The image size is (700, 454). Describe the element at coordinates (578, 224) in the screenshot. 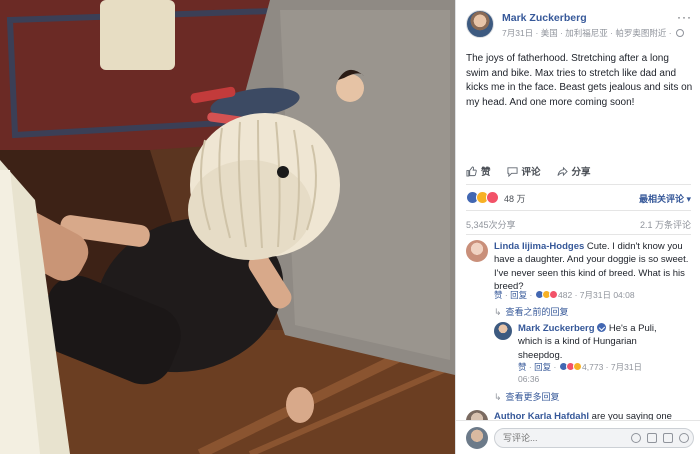

I see `post-stats: 5,345次分享 2.1 万条评论` at that location.